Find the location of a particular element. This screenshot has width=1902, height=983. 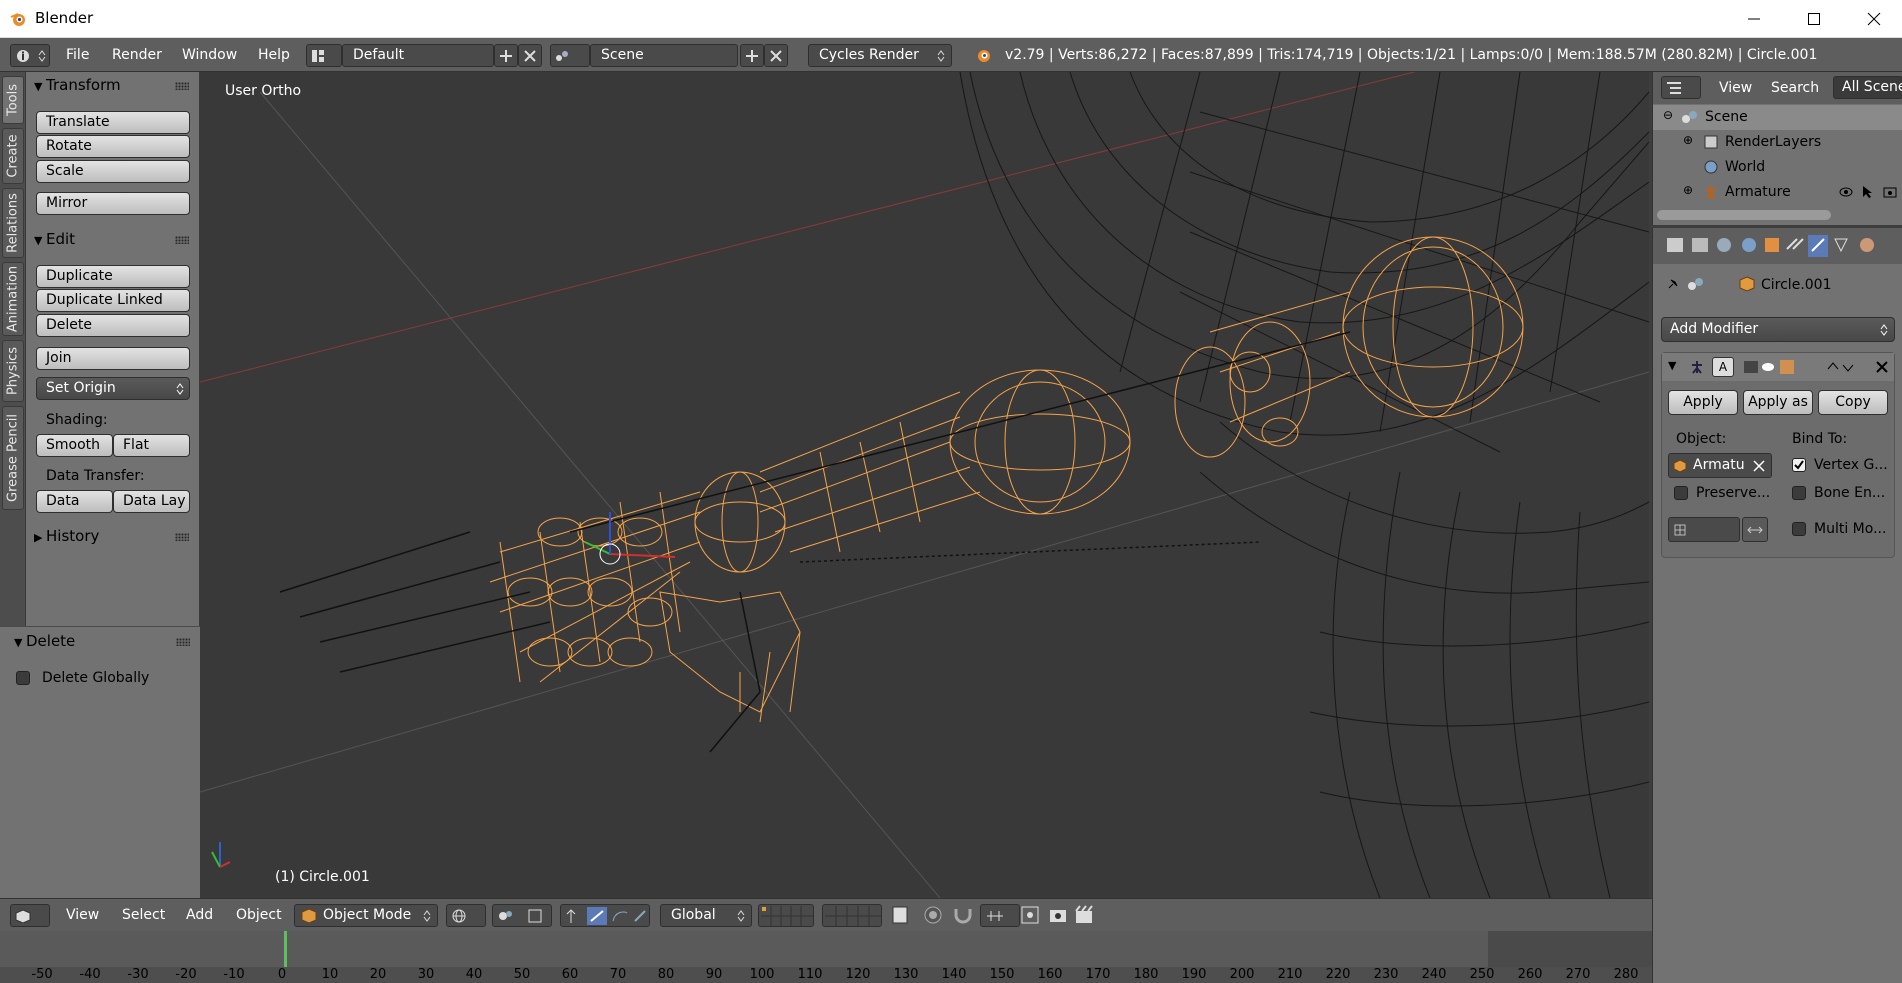

scene-browse-button is located at coordinates (570, 55).